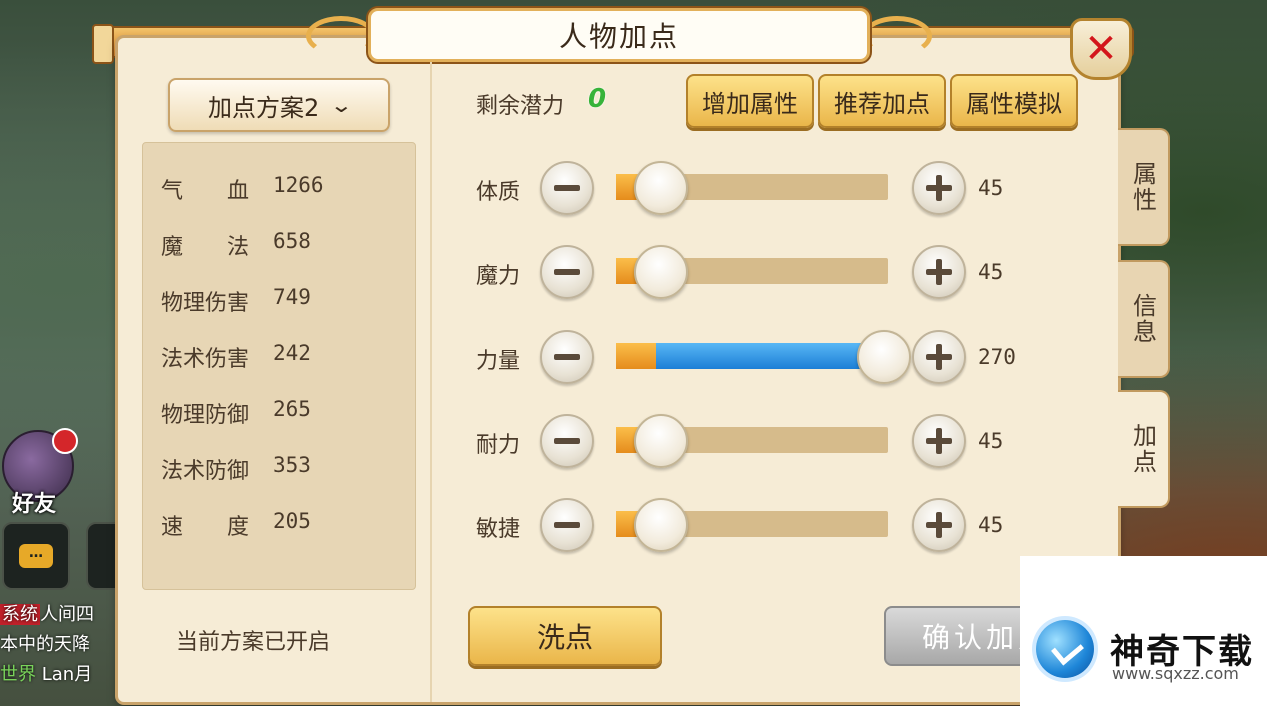 Image resolution: width=1267 pixels, height=706 pixels. I want to click on stat-value: 749, so click(292, 297).